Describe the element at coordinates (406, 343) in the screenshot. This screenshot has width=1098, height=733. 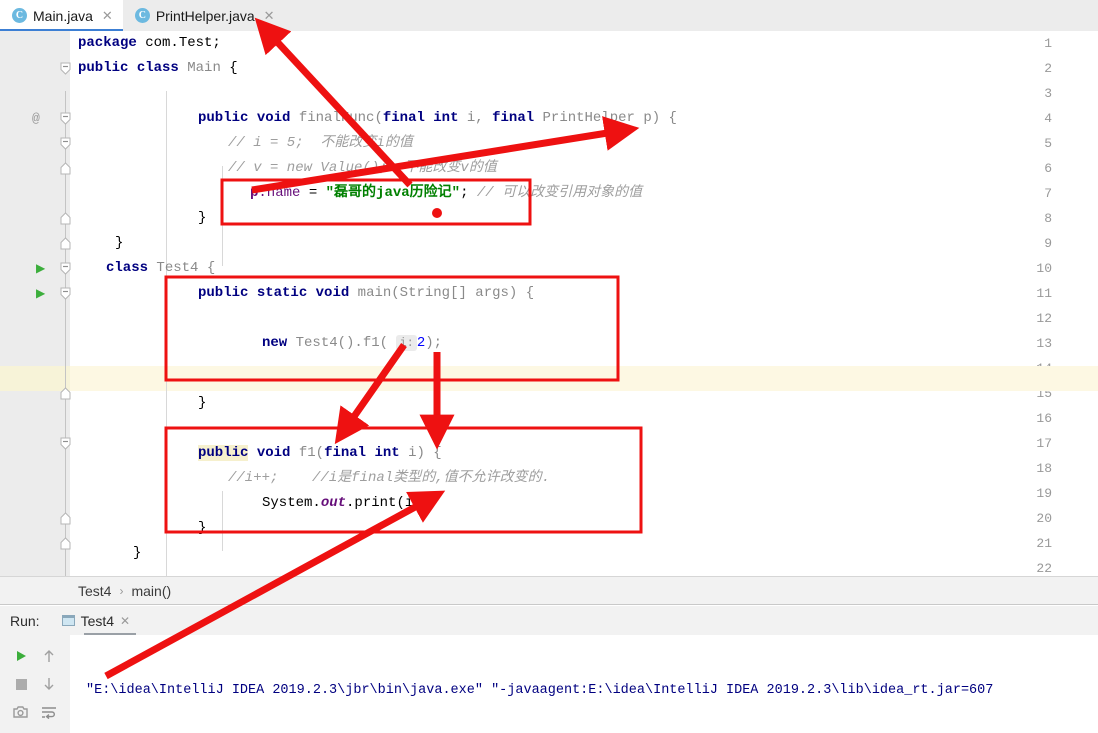
I see `parameter-hint-i: i:` at that location.